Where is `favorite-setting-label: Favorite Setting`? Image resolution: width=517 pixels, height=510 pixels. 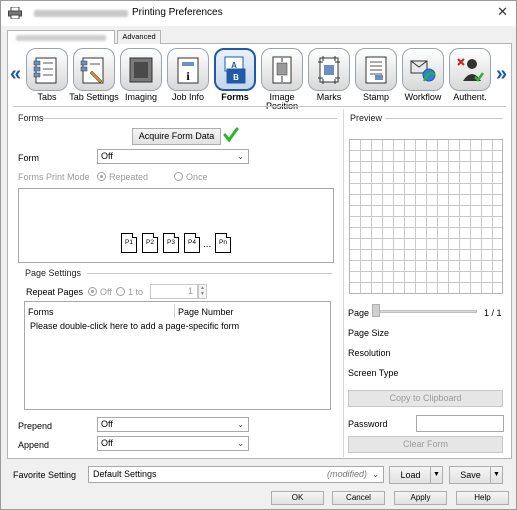 favorite-setting-label: Favorite Setting is located at coordinates (45, 475).